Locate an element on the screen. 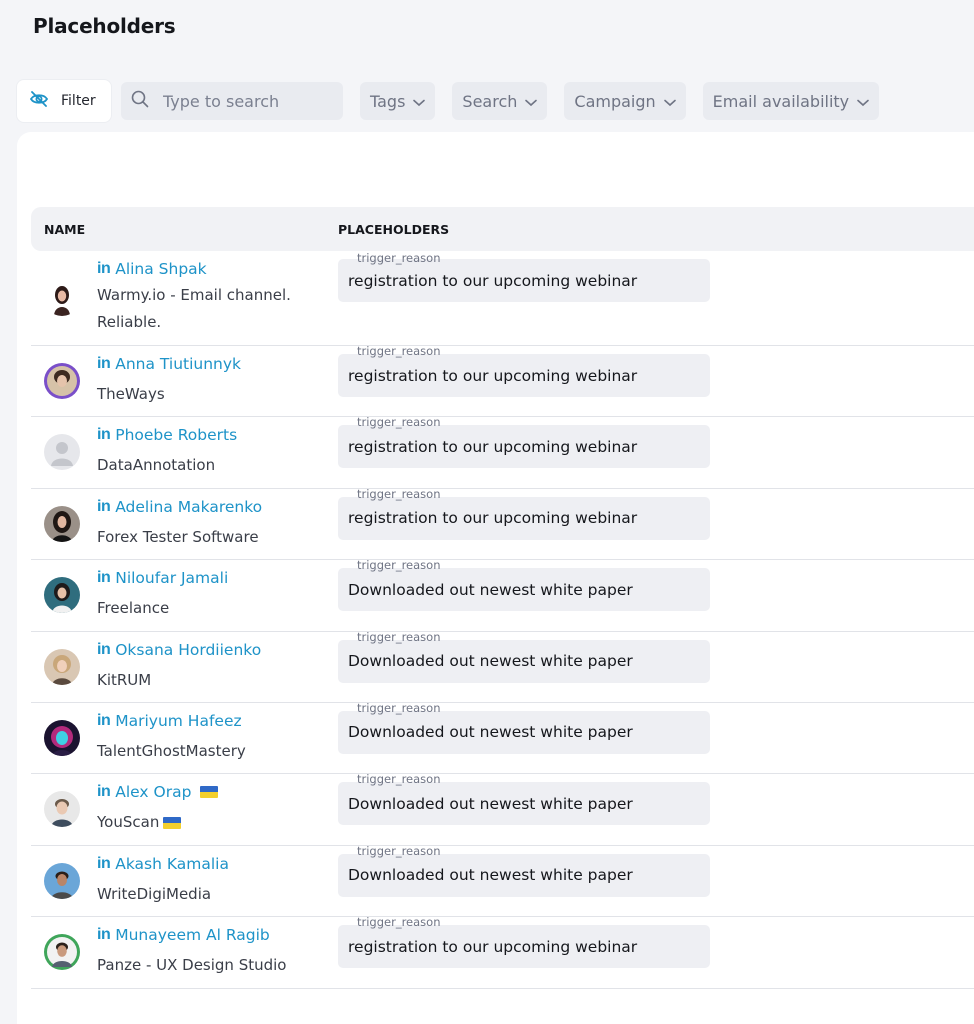 The width and height of the screenshot is (974, 1024). campaign-dropdown: Campaign is located at coordinates (625, 101).